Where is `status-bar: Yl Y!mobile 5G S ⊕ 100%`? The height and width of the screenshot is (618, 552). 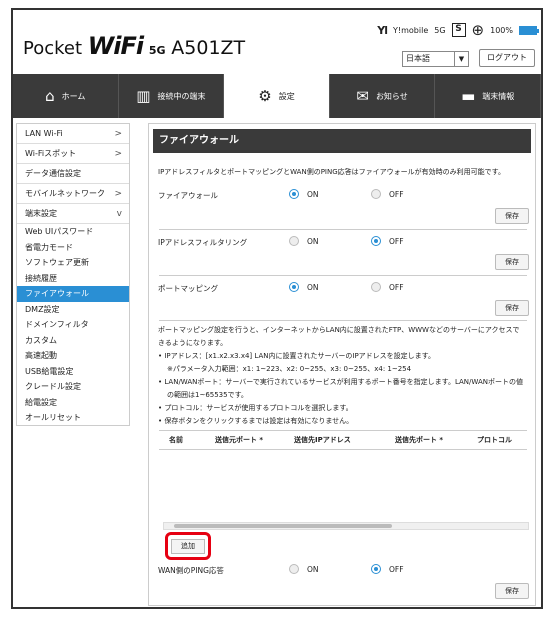
status-bar: Yl Y!mobile 5G S ⊕ 100% is located at coordinates (458, 30).